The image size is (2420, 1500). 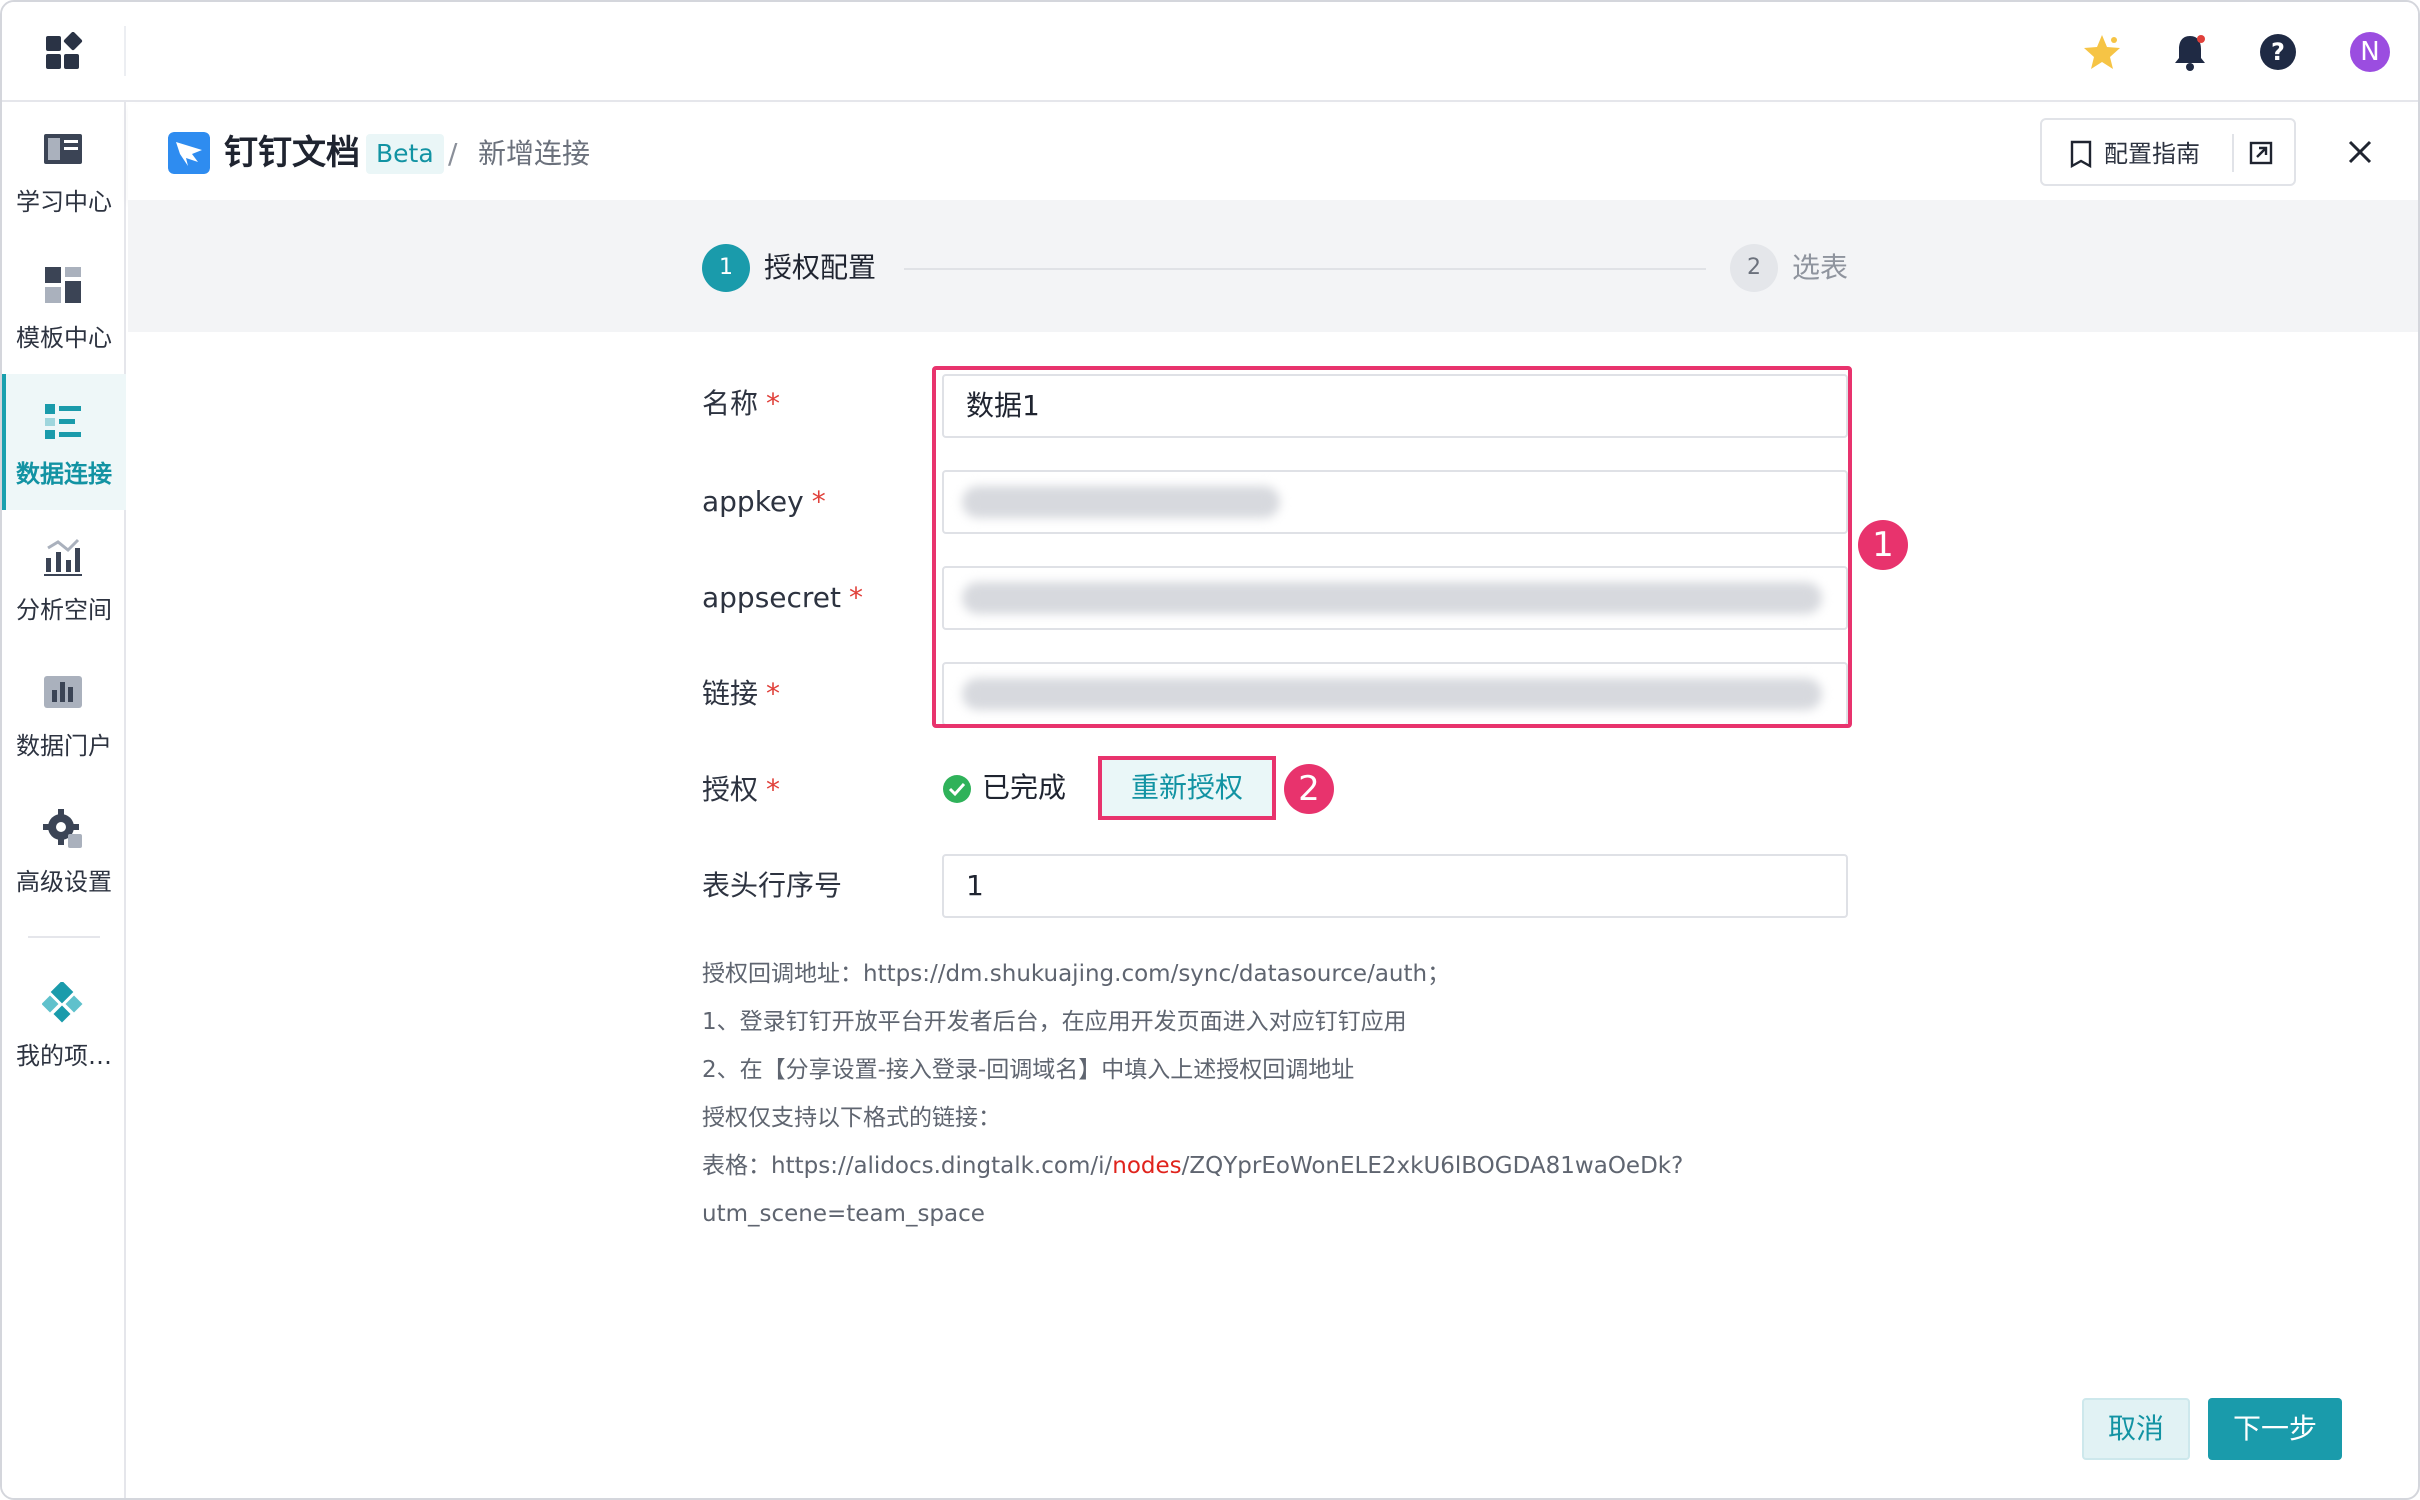 What do you see at coordinates (64, 937) in the screenshot?
I see `sidebar-divider` at bounding box center [64, 937].